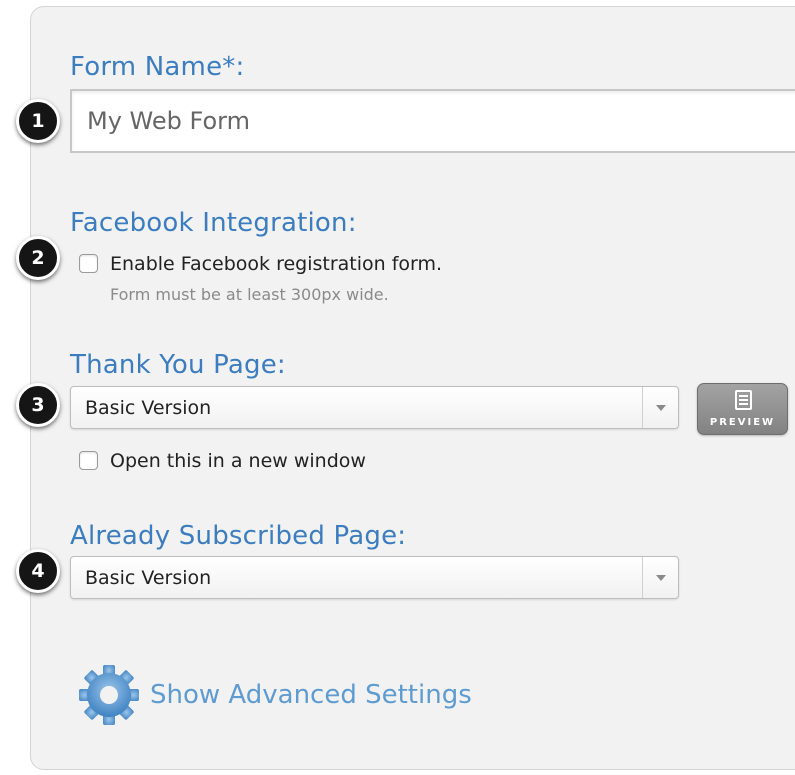 The height and width of the screenshot is (775, 795). What do you see at coordinates (157, 67) in the screenshot?
I see `form-name-label: Form Name*:` at bounding box center [157, 67].